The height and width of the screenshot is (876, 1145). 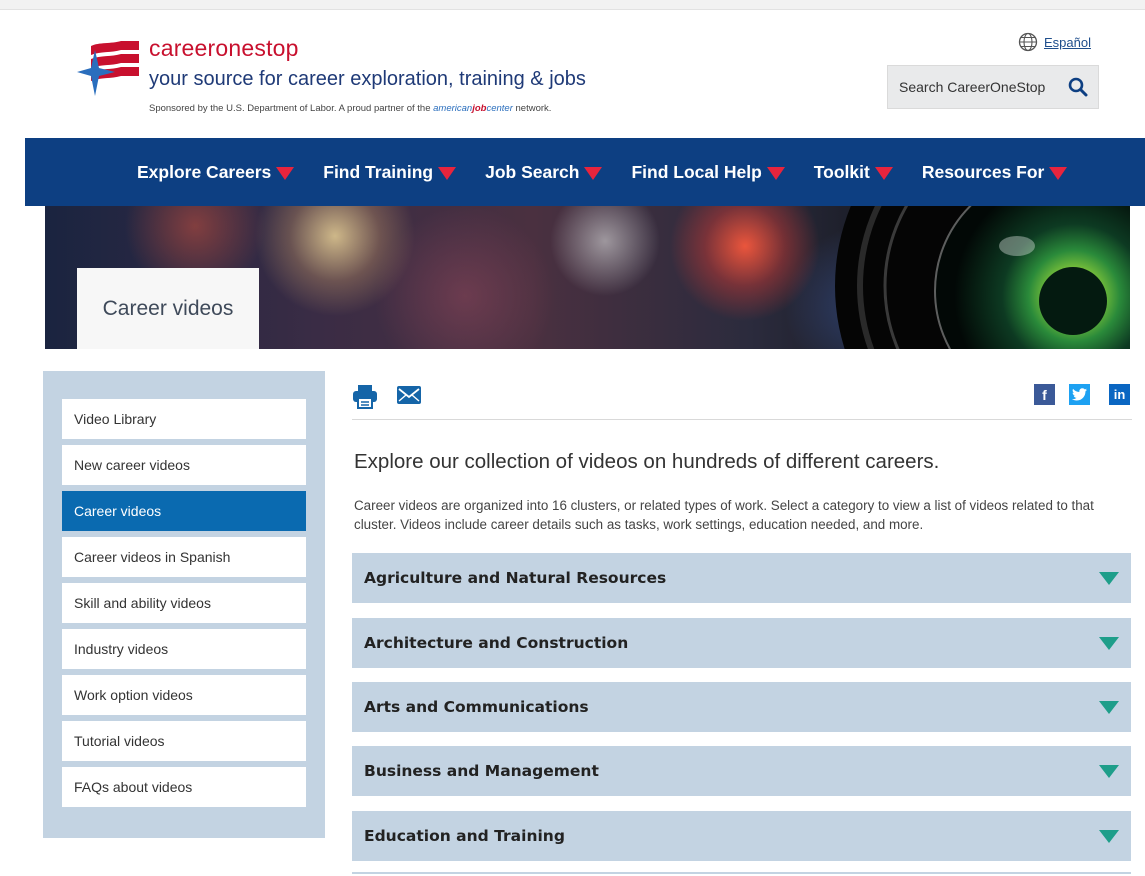 What do you see at coordinates (184, 557) in the screenshot?
I see `sidebar-item-career-videos-spanish: Career videos in Spanish` at bounding box center [184, 557].